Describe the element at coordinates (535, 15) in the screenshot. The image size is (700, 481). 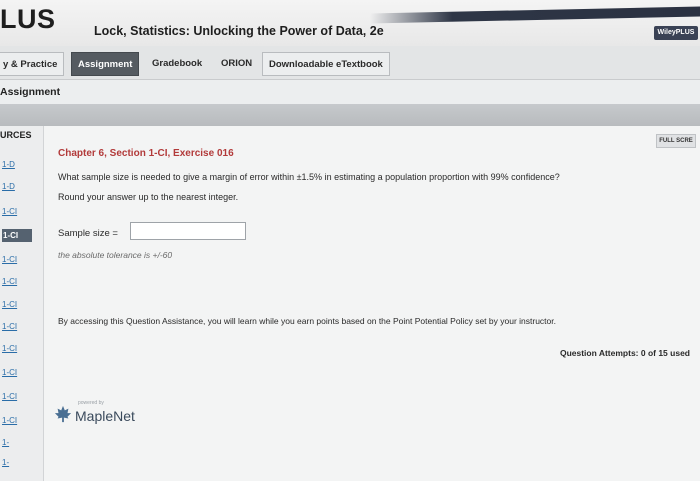
I see `header-stripe` at that location.